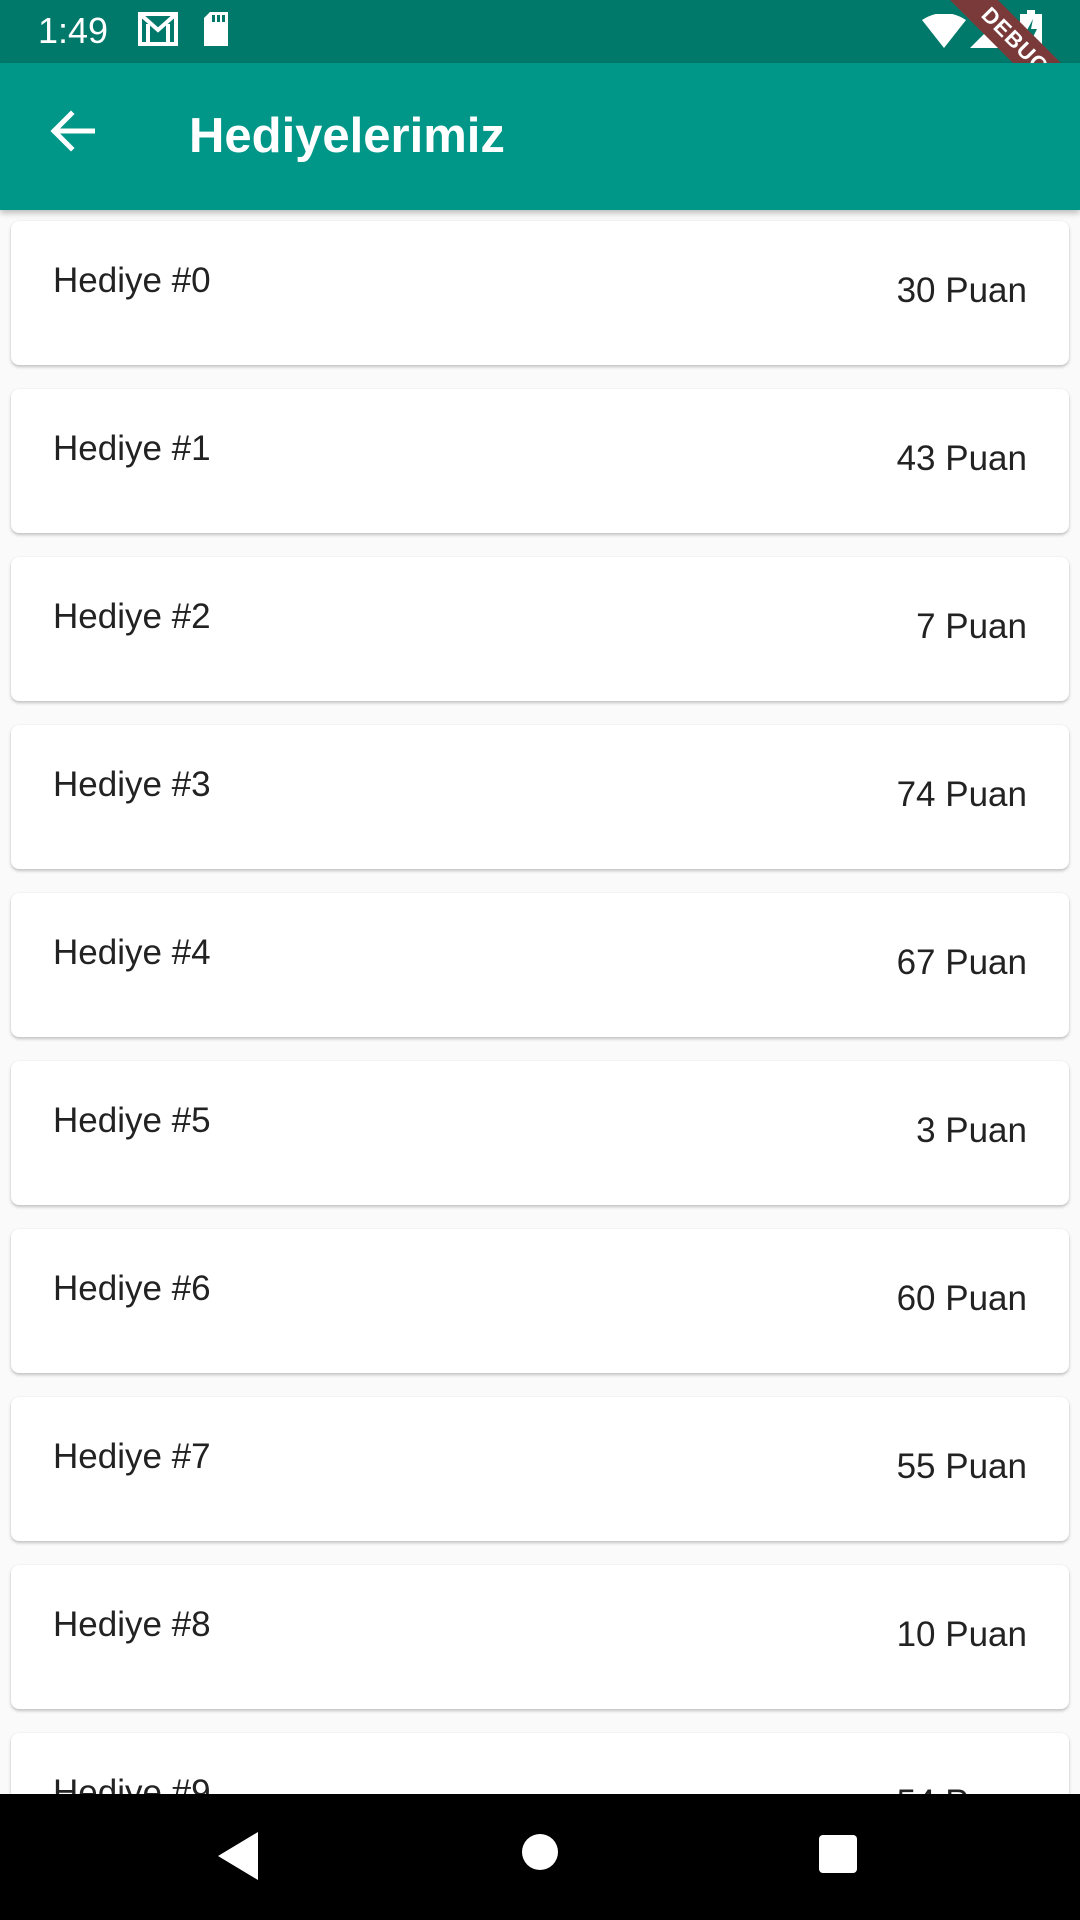 This screenshot has height=1920, width=1080. Describe the element at coordinates (540, 461) in the screenshot. I see `gift-card: Hediye #1 43 Puan` at that location.